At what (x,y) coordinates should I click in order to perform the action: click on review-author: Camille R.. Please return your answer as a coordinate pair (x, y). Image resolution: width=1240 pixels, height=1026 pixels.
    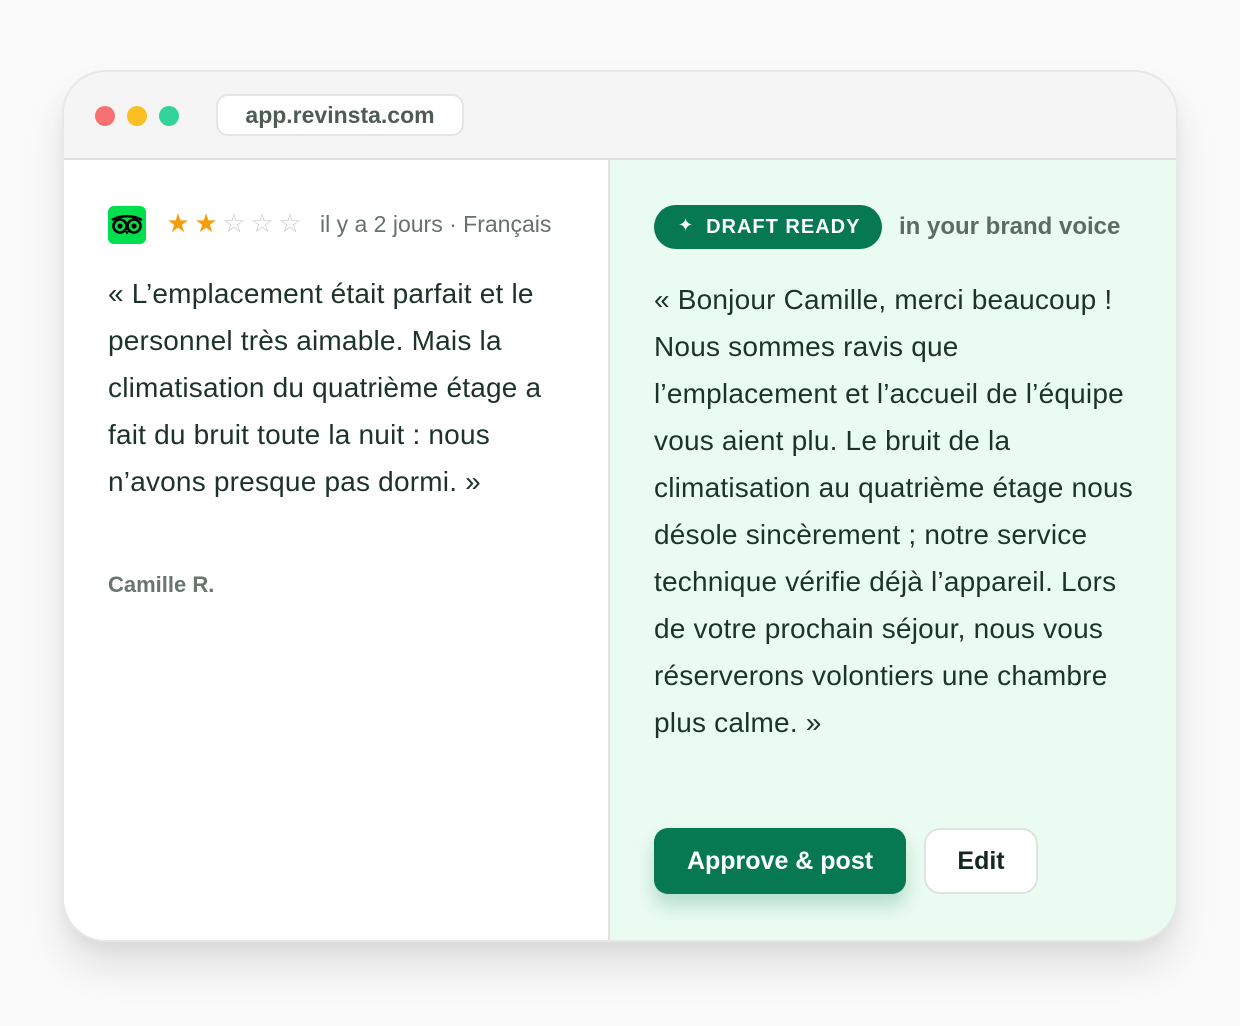
    Looking at the image, I should click on (161, 584).